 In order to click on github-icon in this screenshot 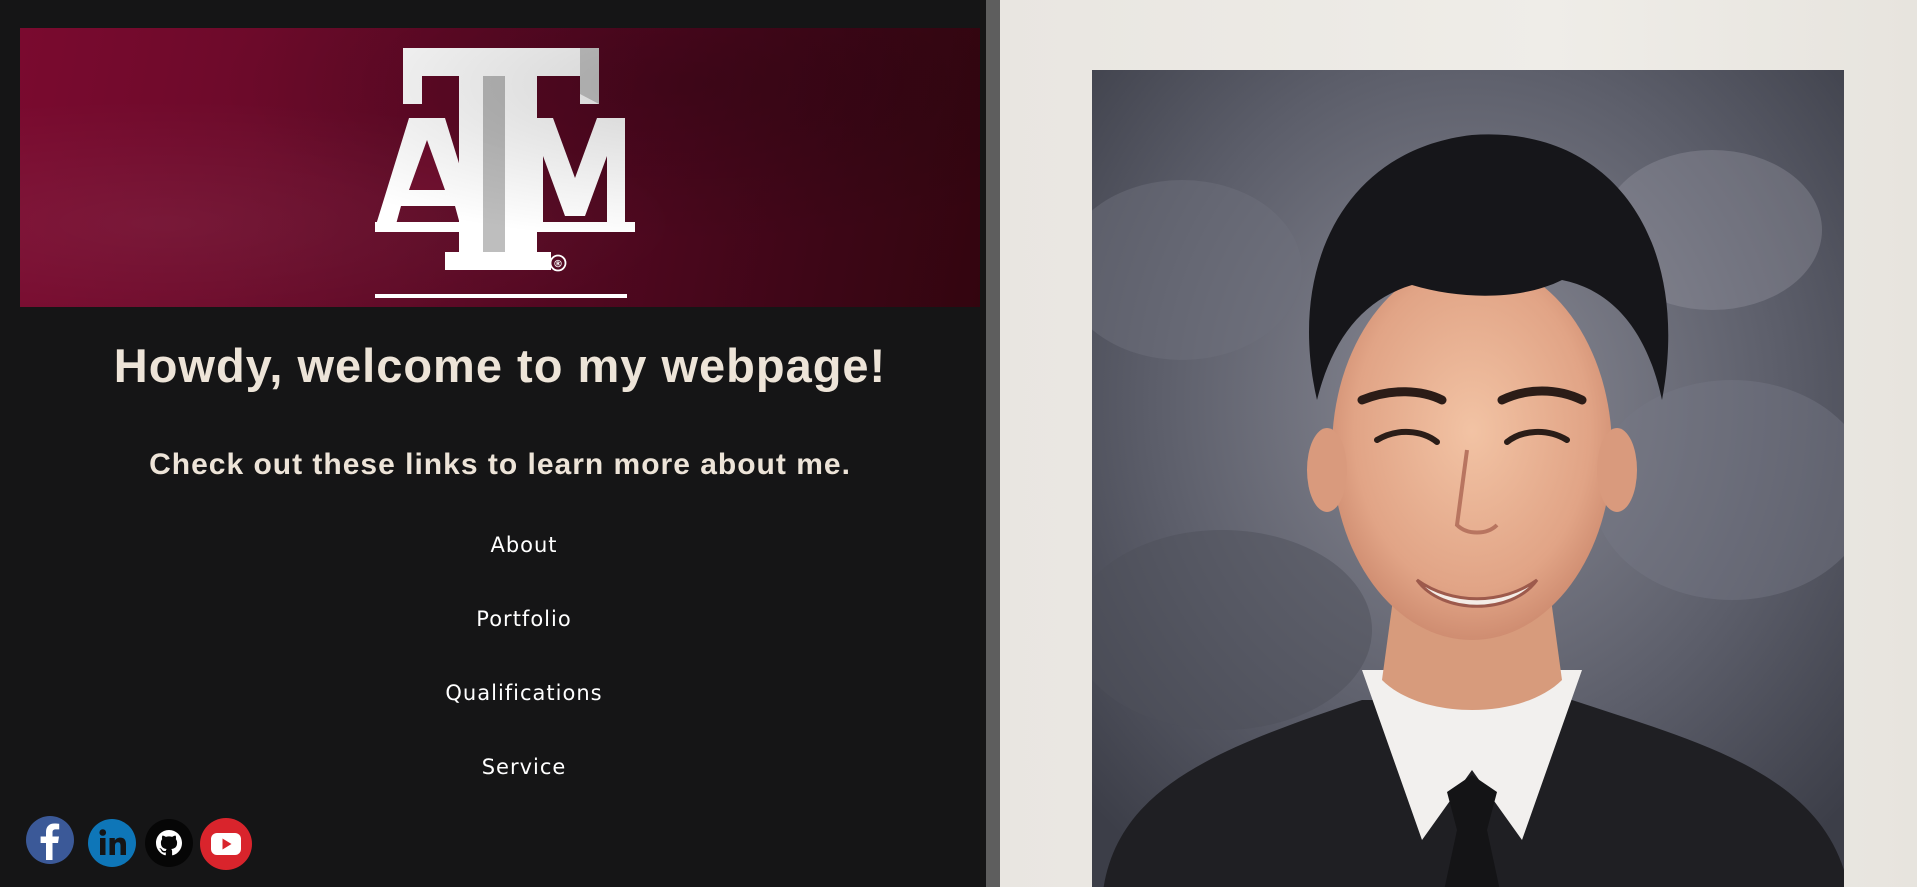, I will do `click(169, 843)`.